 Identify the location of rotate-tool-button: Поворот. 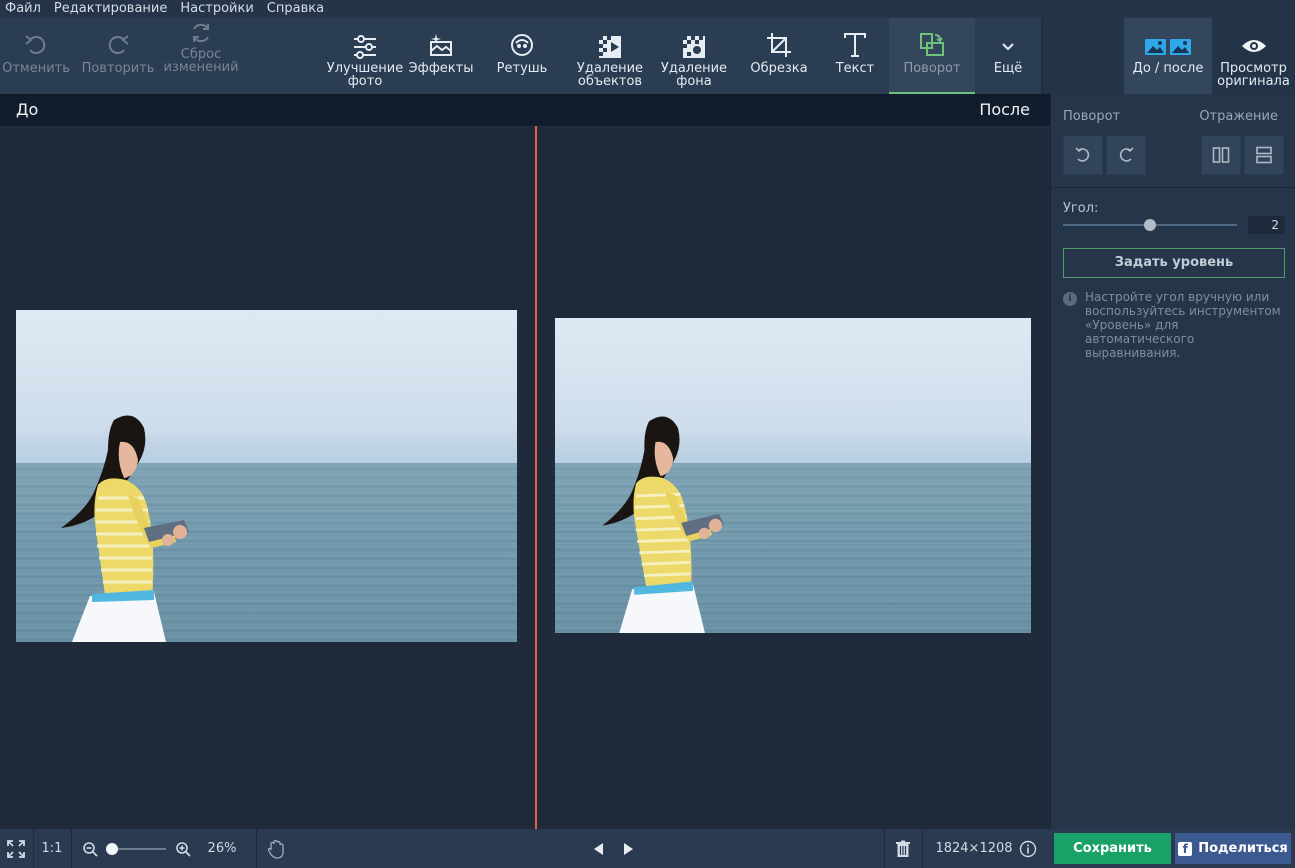
(932, 56).